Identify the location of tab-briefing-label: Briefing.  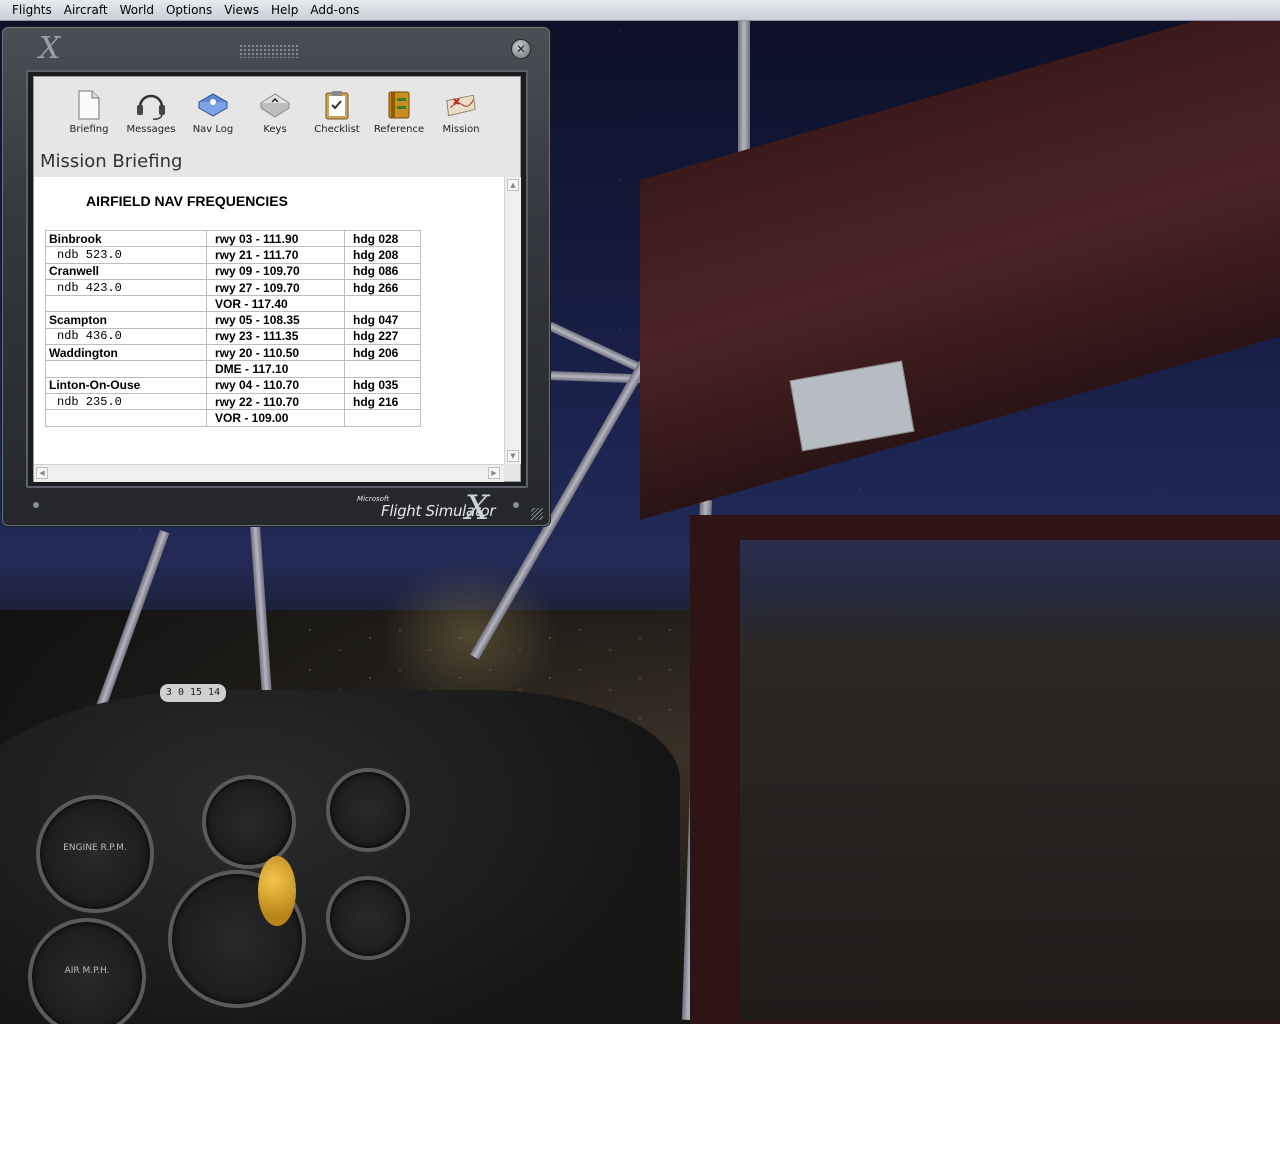
(89, 129).